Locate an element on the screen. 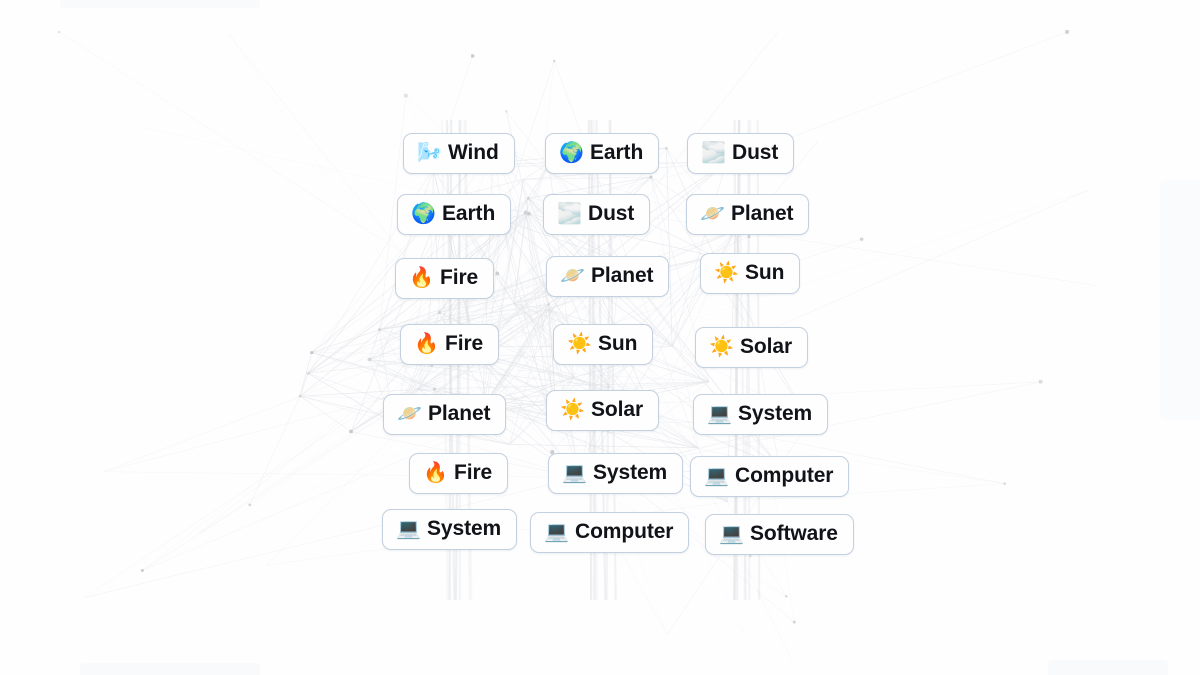 Image resolution: width=1200 pixels, height=675 pixels. element-card-label: Wind is located at coordinates (473, 152).